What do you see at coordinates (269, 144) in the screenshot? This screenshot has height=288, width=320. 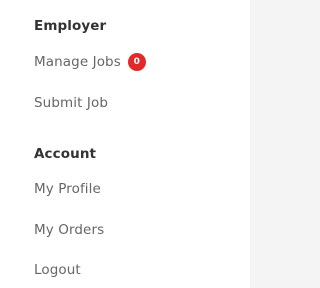 I see `main-content` at bounding box center [269, 144].